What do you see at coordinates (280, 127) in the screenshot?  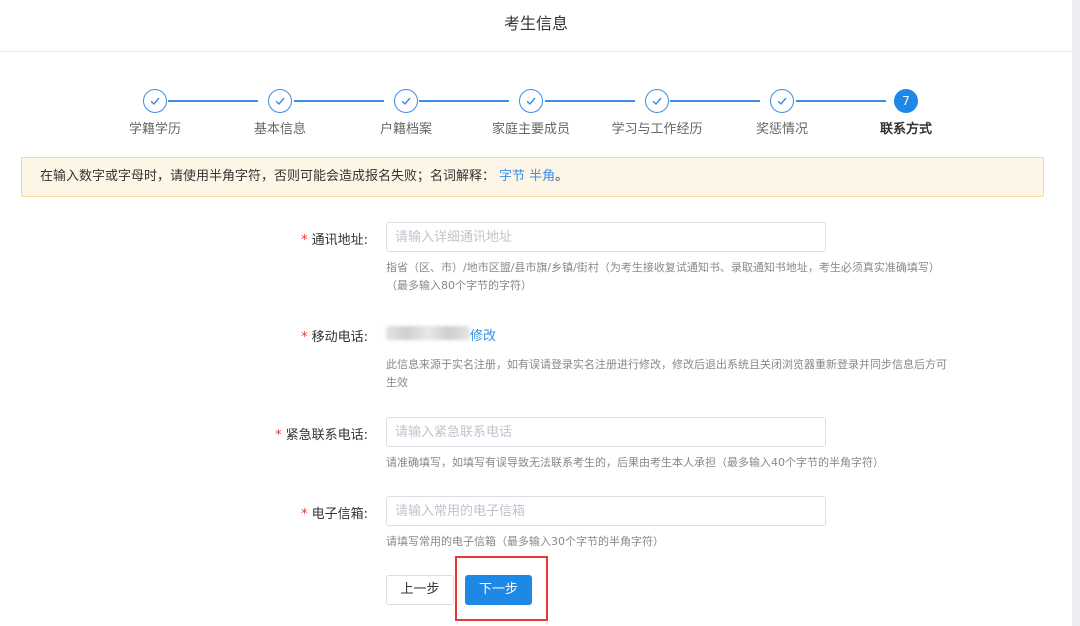 I see `step-2-label: 基本信息` at bounding box center [280, 127].